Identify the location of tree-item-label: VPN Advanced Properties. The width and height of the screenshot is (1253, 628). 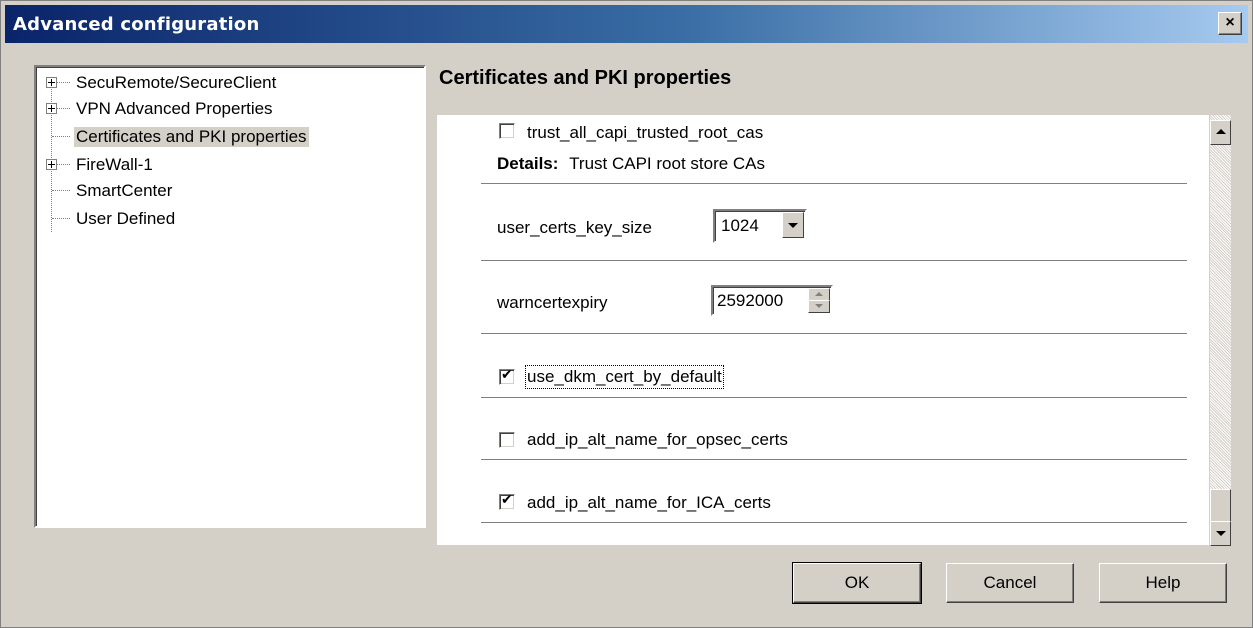
(174, 108).